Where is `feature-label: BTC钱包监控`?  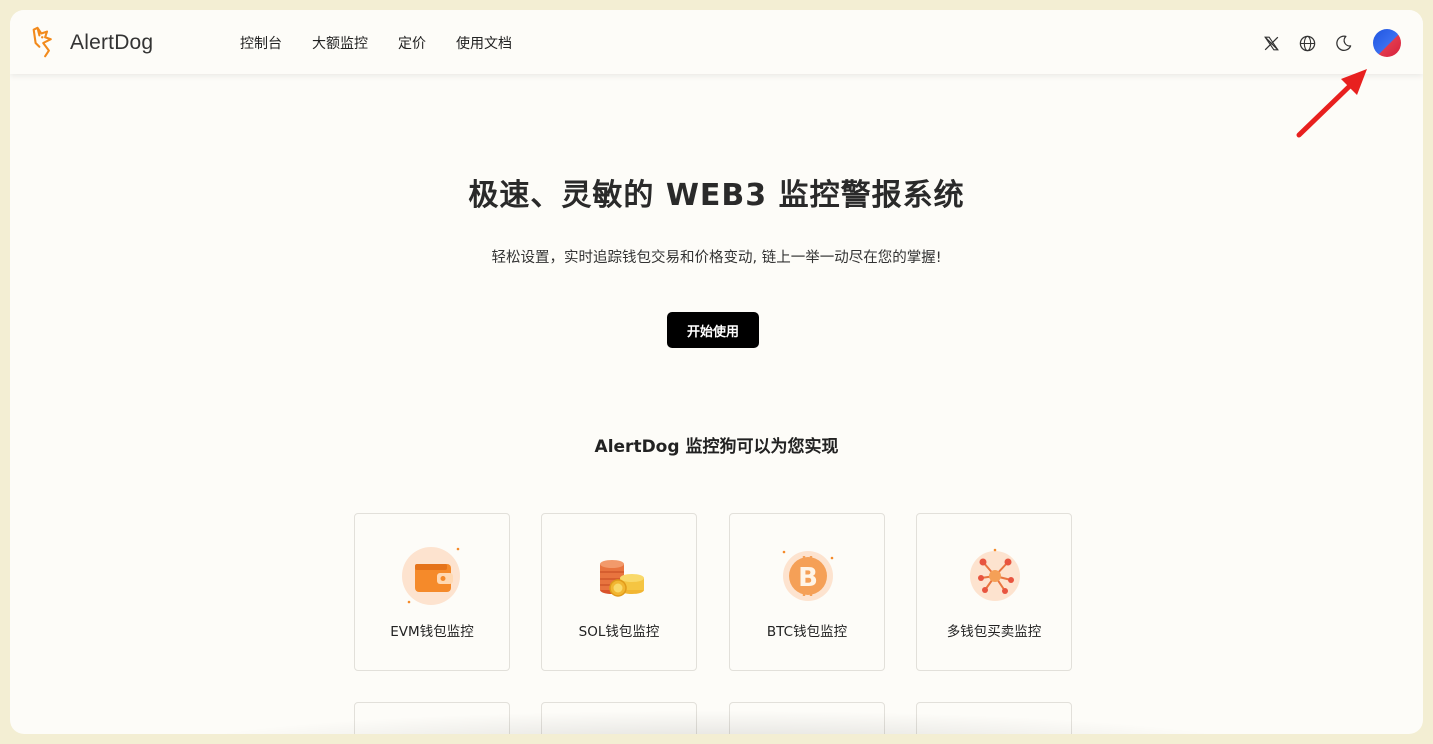
feature-label: BTC钱包监控 is located at coordinates (807, 632).